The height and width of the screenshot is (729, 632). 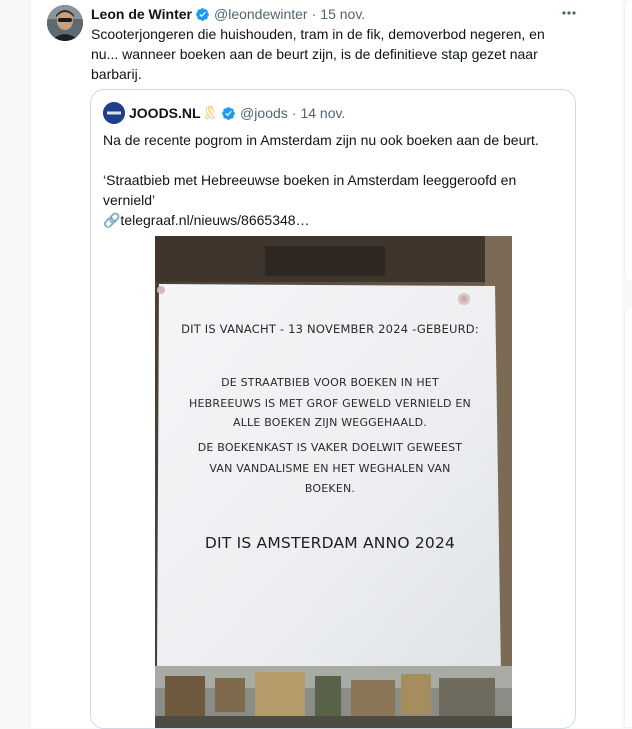 What do you see at coordinates (330, 488) in the screenshot?
I see `sign-paragraph-line: BOEKEN.` at bounding box center [330, 488].